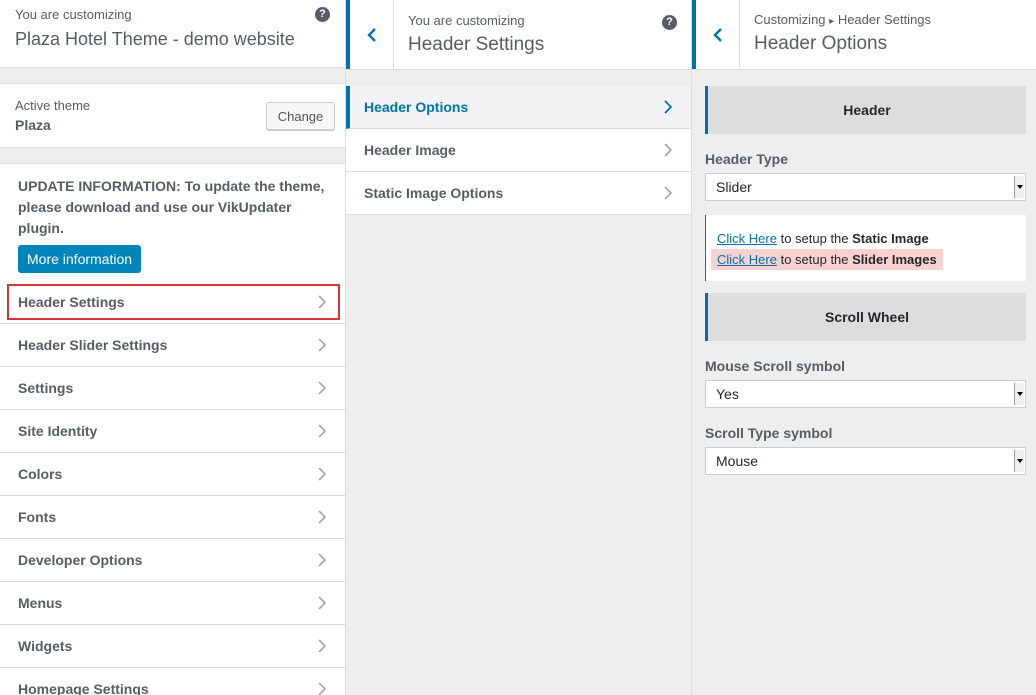  Describe the element at coordinates (775, 366) in the screenshot. I see `mouse-scroll-label: Mouse Scroll symbol` at that location.